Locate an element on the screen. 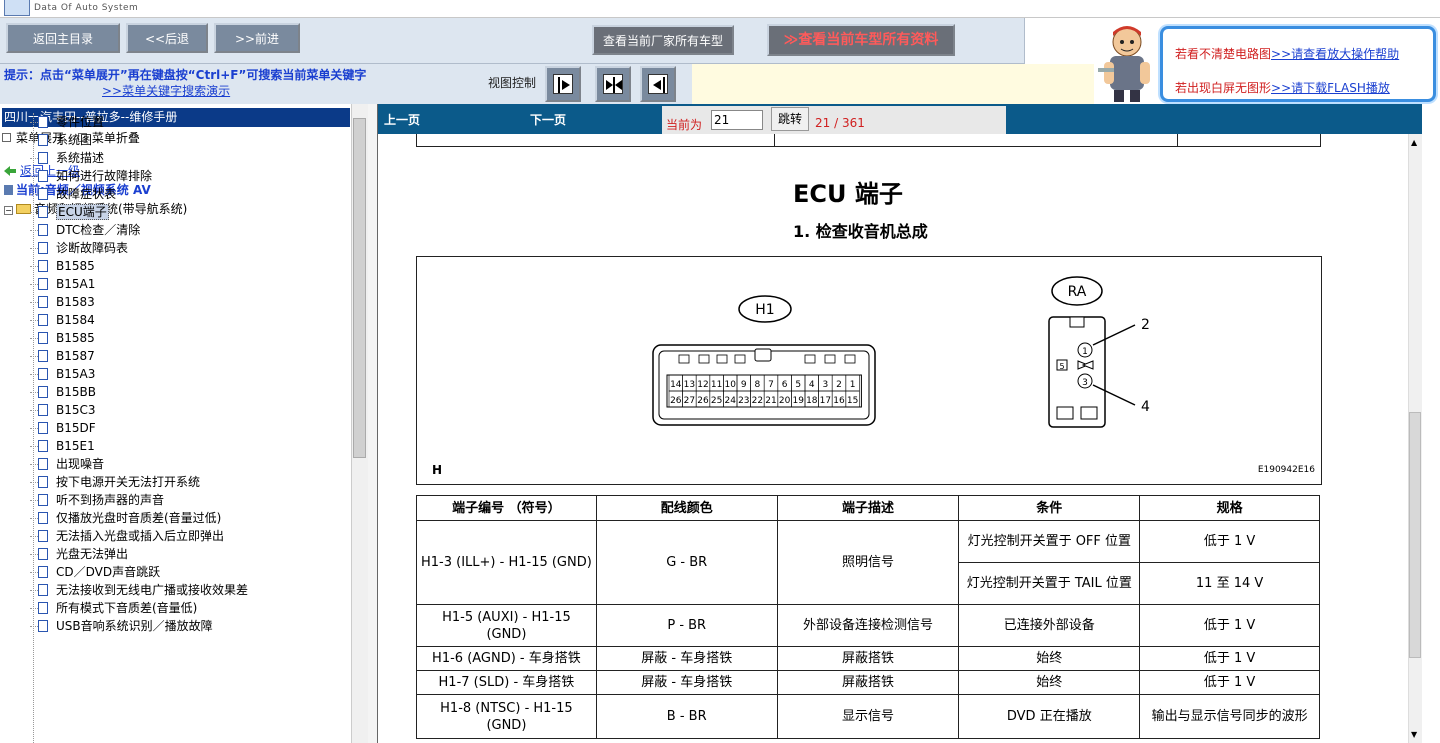 This screenshot has width=1440, height=743. table-header-cell: 端子编号 （符号） is located at coordinates (506, 508).